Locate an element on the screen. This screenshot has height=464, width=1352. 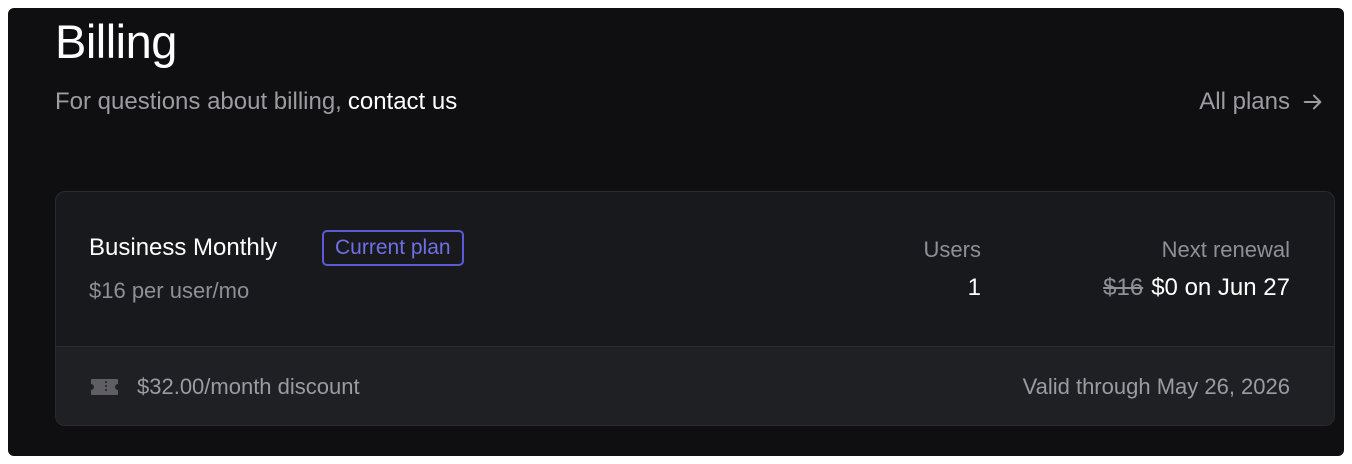
all-plans-link: All plans is located at coordinates (1261, 102).